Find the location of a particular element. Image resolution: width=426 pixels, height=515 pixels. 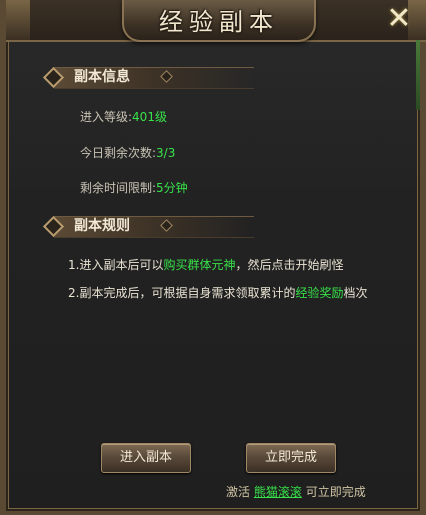

rule-2-text: 2.副本完成后，可根据自身需求领取累计的 is located at coordinates (182, 293).